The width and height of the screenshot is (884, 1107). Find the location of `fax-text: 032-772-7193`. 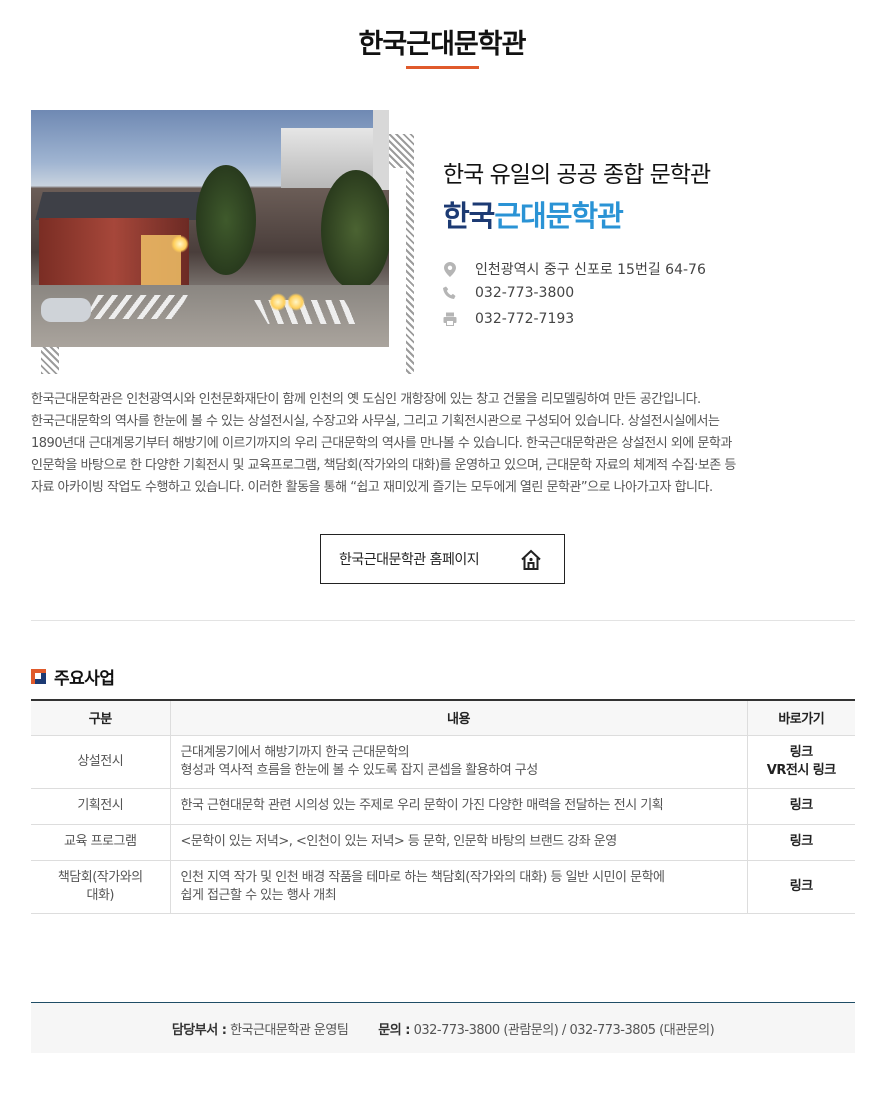

fax-text: 032-772-7193 is located at coordinates (525, 319).